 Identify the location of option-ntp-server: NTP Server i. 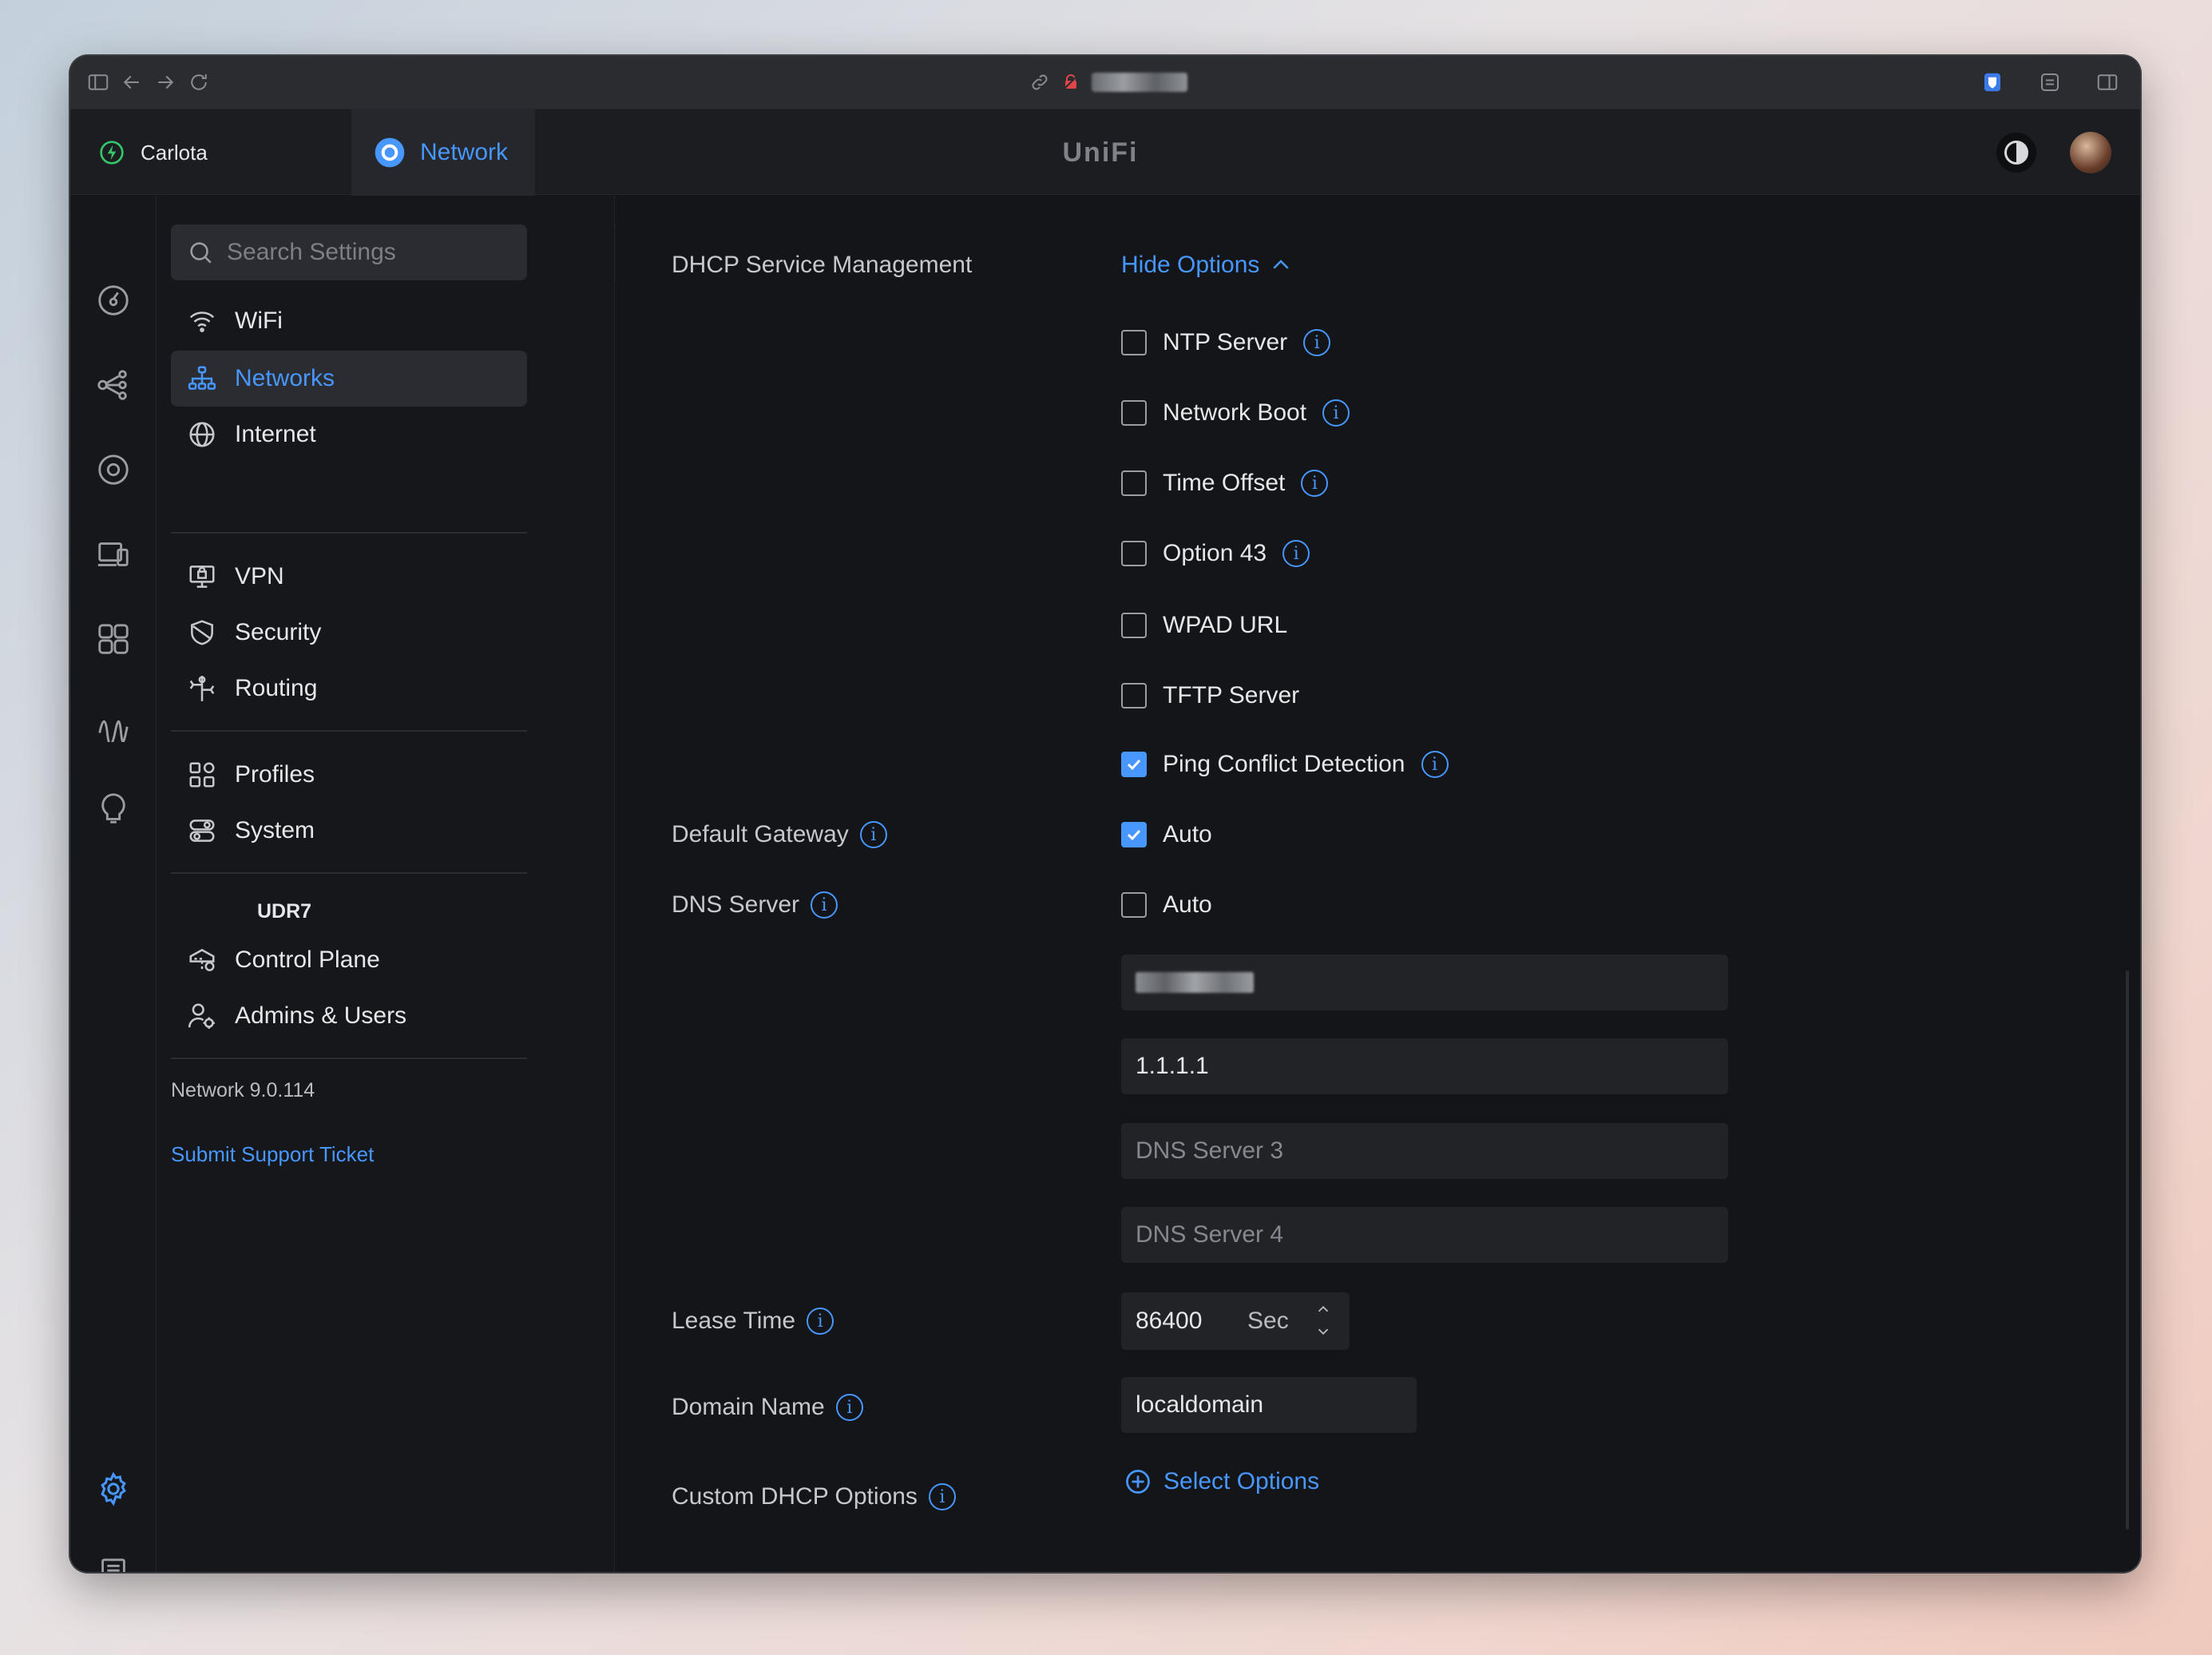
(1226, 342).